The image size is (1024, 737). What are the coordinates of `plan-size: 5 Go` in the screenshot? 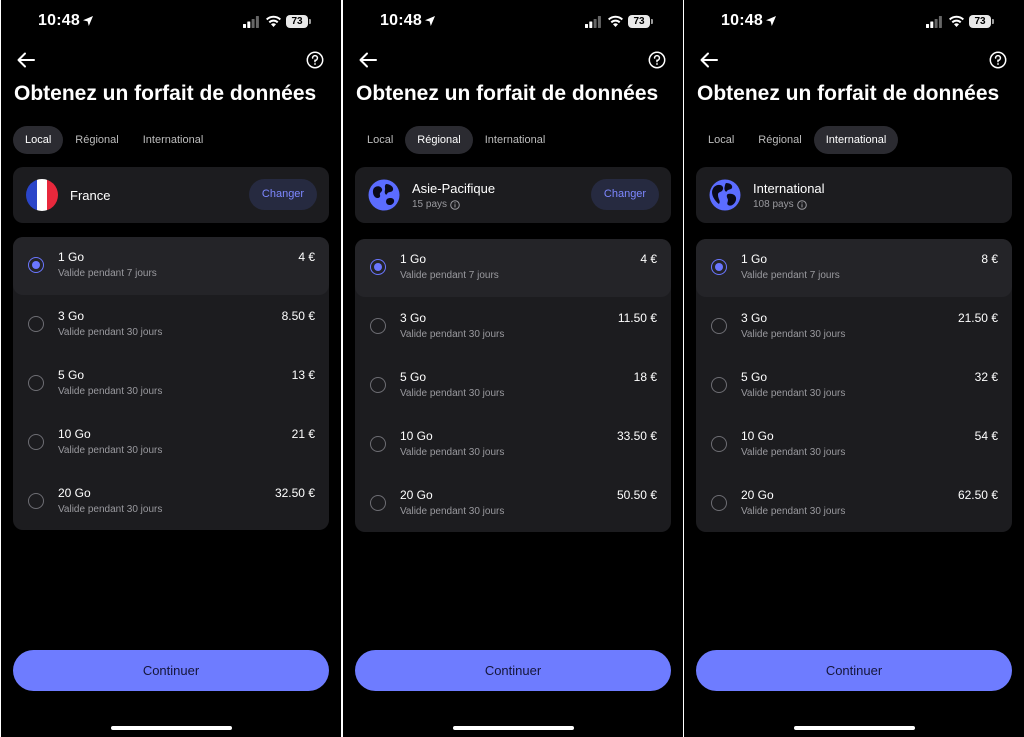 It's located at (754, 377).